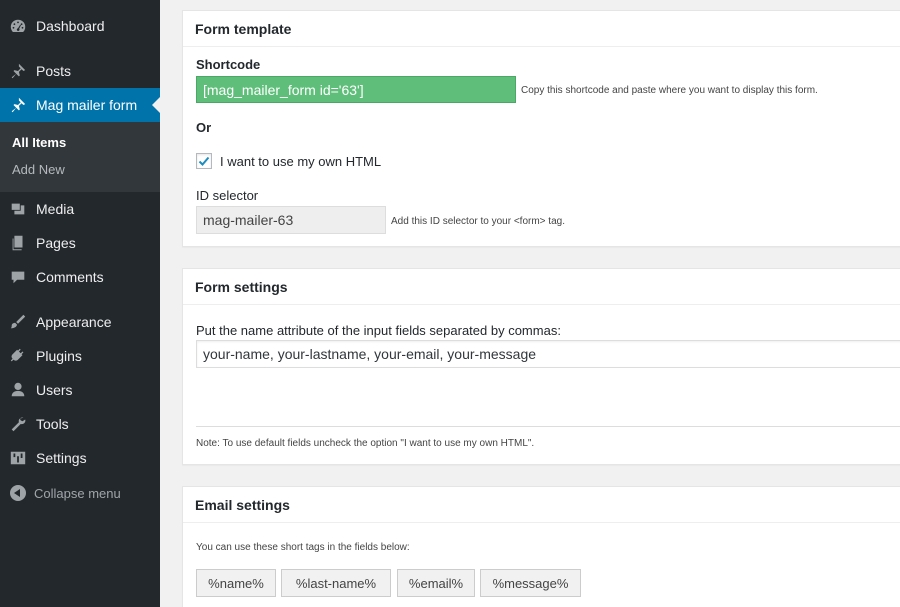 The width and height of the screenshot is (900, 607). What do you see at coordinates (80, 424) in the screenshot?
I see `menu-item-tools: Tools` at bounding box center [80, 424].